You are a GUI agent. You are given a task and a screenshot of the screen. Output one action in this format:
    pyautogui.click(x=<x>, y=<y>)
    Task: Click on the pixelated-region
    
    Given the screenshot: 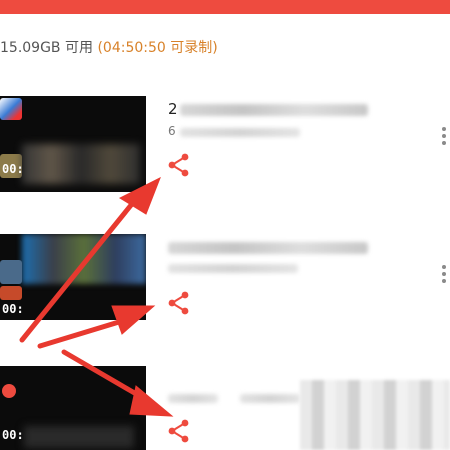 What is the action you would take?
    pyautogui.click(x=375, y=415)
    